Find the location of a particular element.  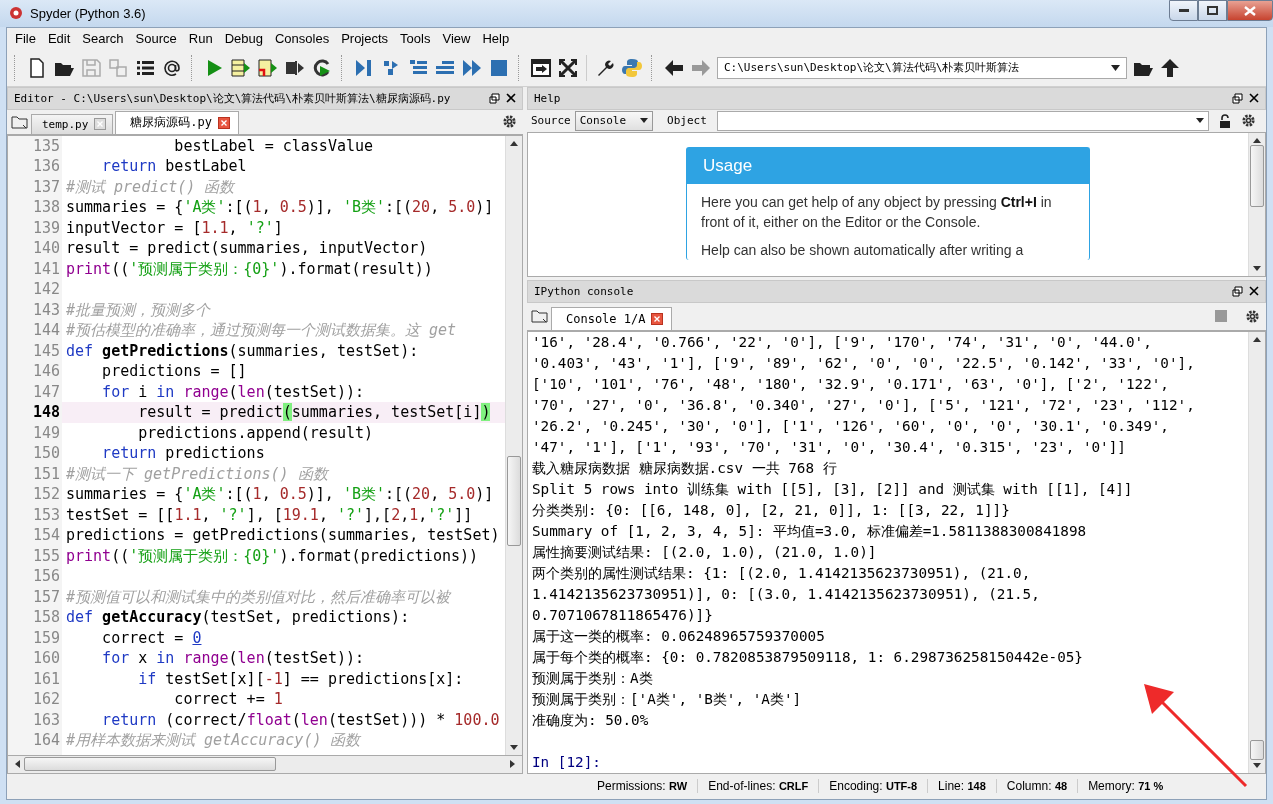

console-output-line: 分类类别: {0: [[6, 148, 0], [2, 21, 0]], 1: [[3, 22, 1]]} is located at coordinates (771, 510).